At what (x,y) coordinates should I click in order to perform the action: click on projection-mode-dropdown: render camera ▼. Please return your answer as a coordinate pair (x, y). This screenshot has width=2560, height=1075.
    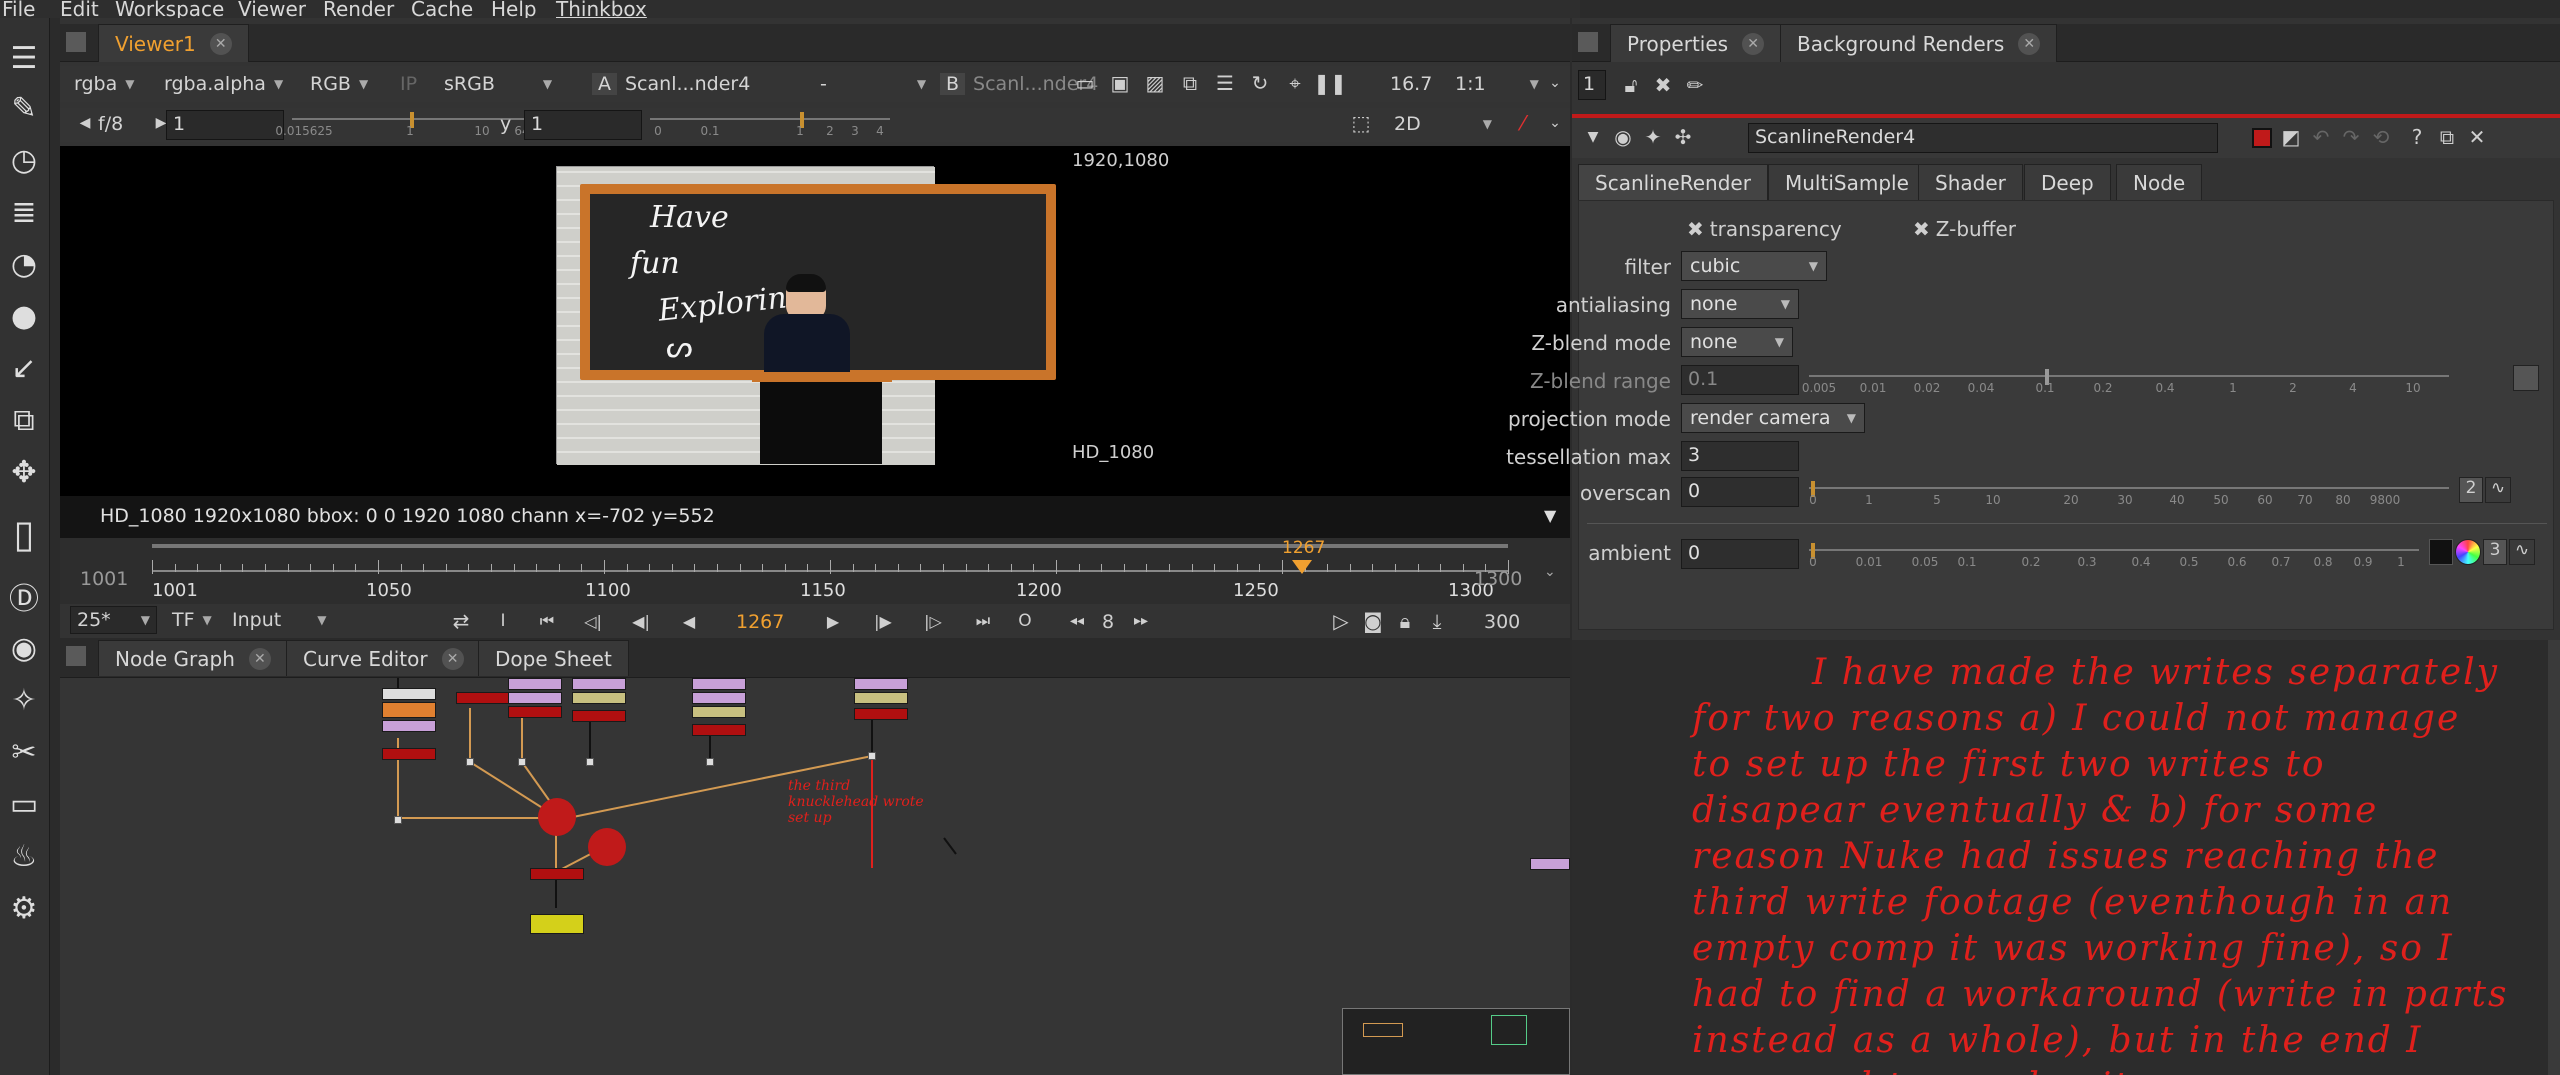
    Looking at the image, I should click on (1773, 418).